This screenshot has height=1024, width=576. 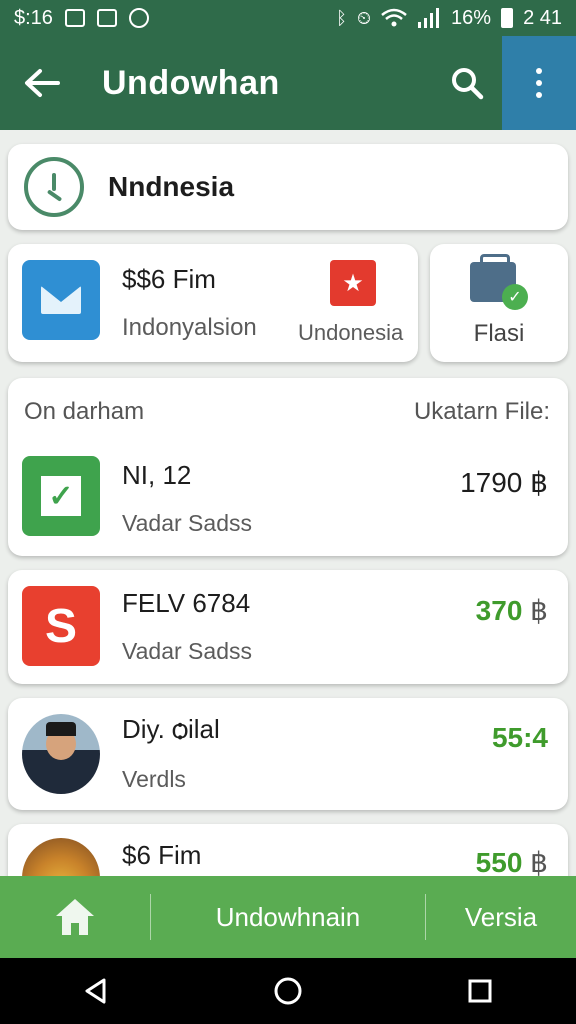 I want to click on s-logo-icon: S, so click(x=61, y=626).